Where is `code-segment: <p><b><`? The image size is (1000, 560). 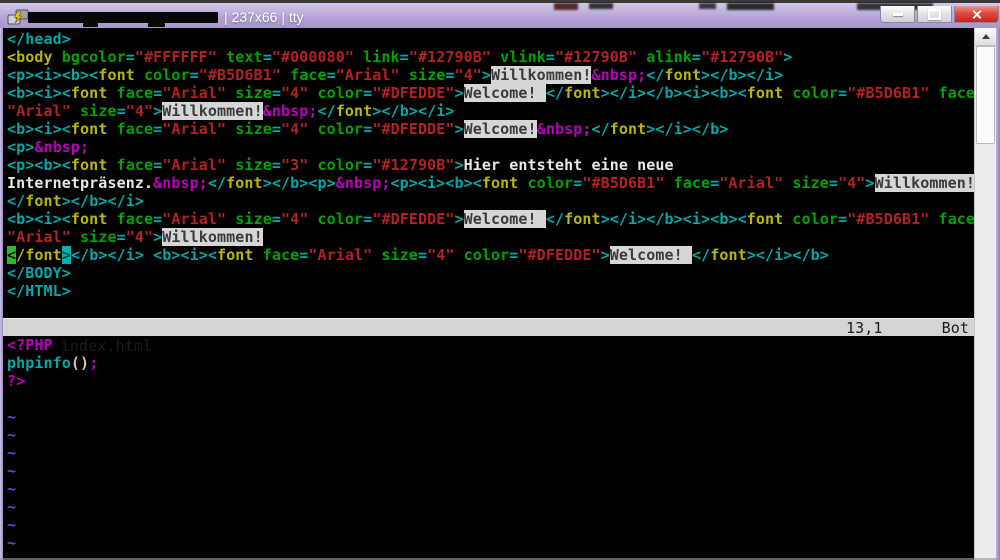
code-segment: <p><b>< is located at coordinates (39, 165).